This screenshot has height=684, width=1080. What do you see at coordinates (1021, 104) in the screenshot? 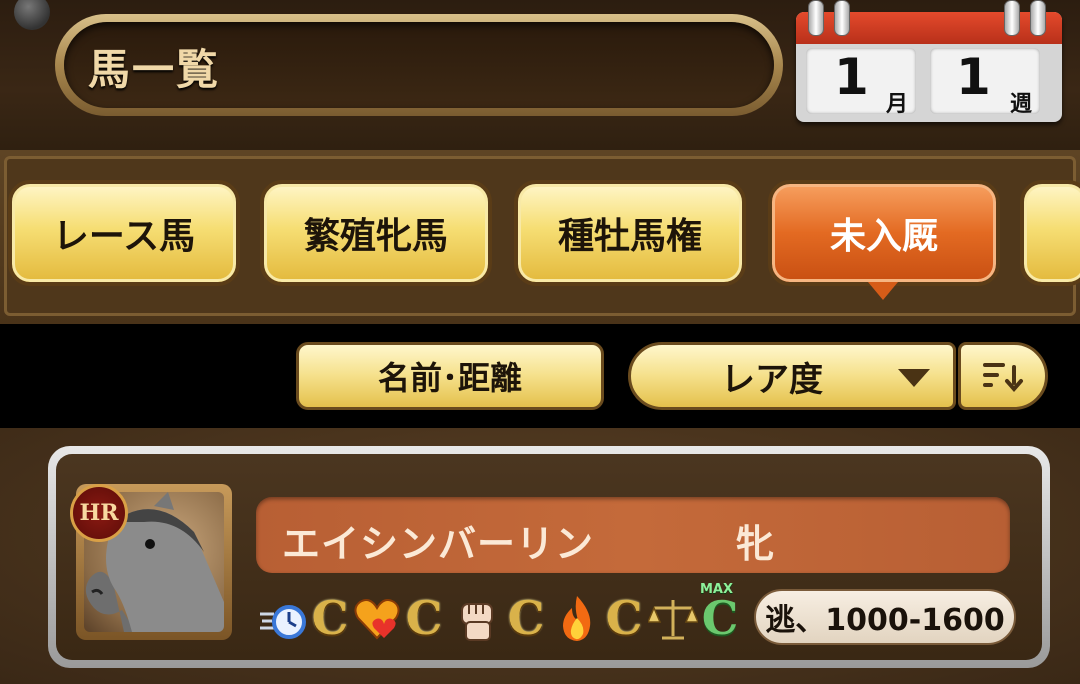
I see `calendar-week-unit: 週` at bounding box center [1021, 104].